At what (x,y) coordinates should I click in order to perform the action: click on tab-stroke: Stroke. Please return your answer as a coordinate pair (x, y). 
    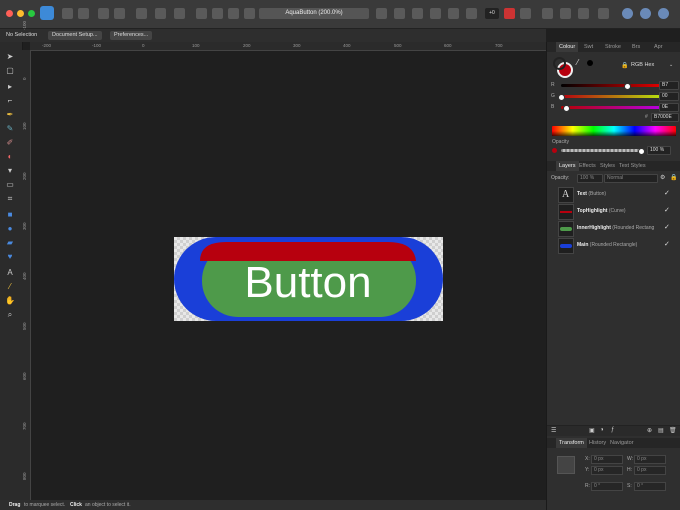
    Looking at the image, I should click on (613, 47).